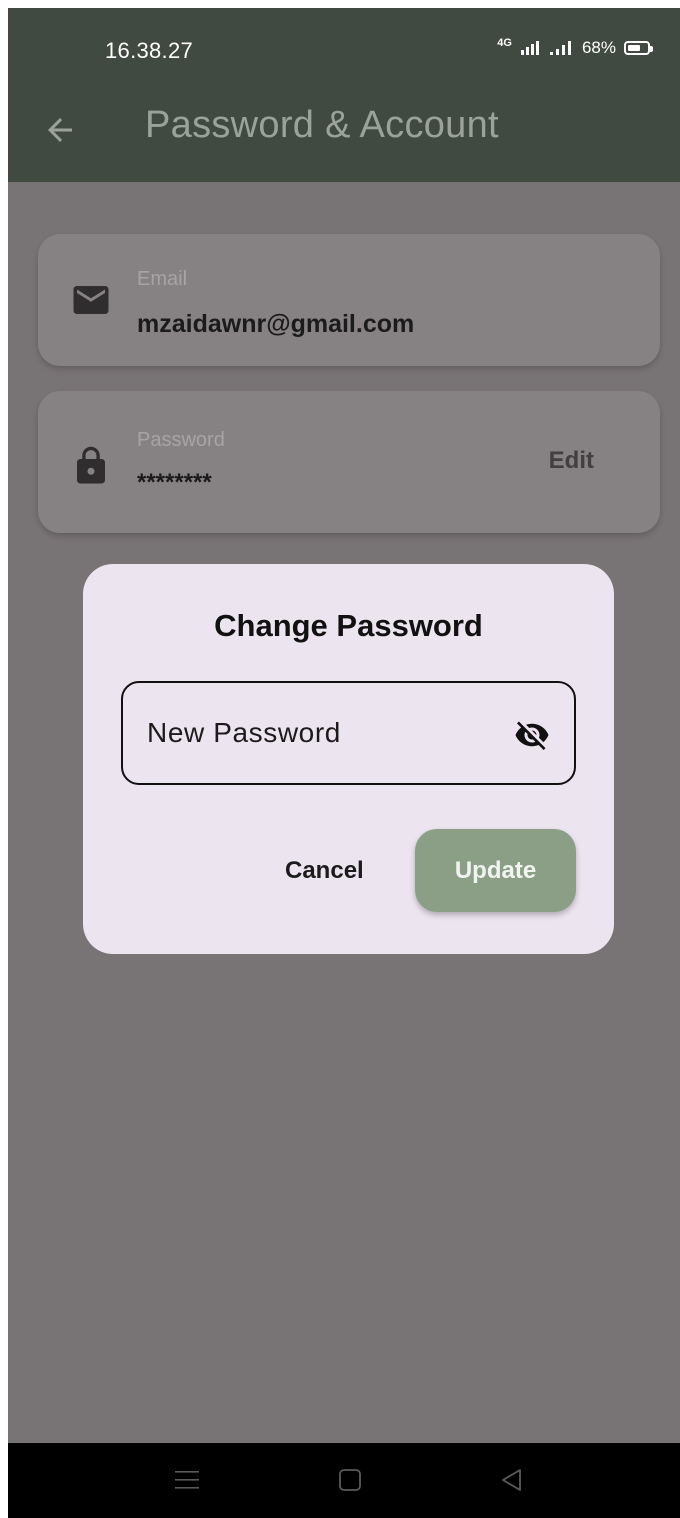 Image resolution: width=680 pixels, height=1518 pixels. Describe the element at coordinates (495, 870) in the screenshot. I see `update-button: Update` at that location.